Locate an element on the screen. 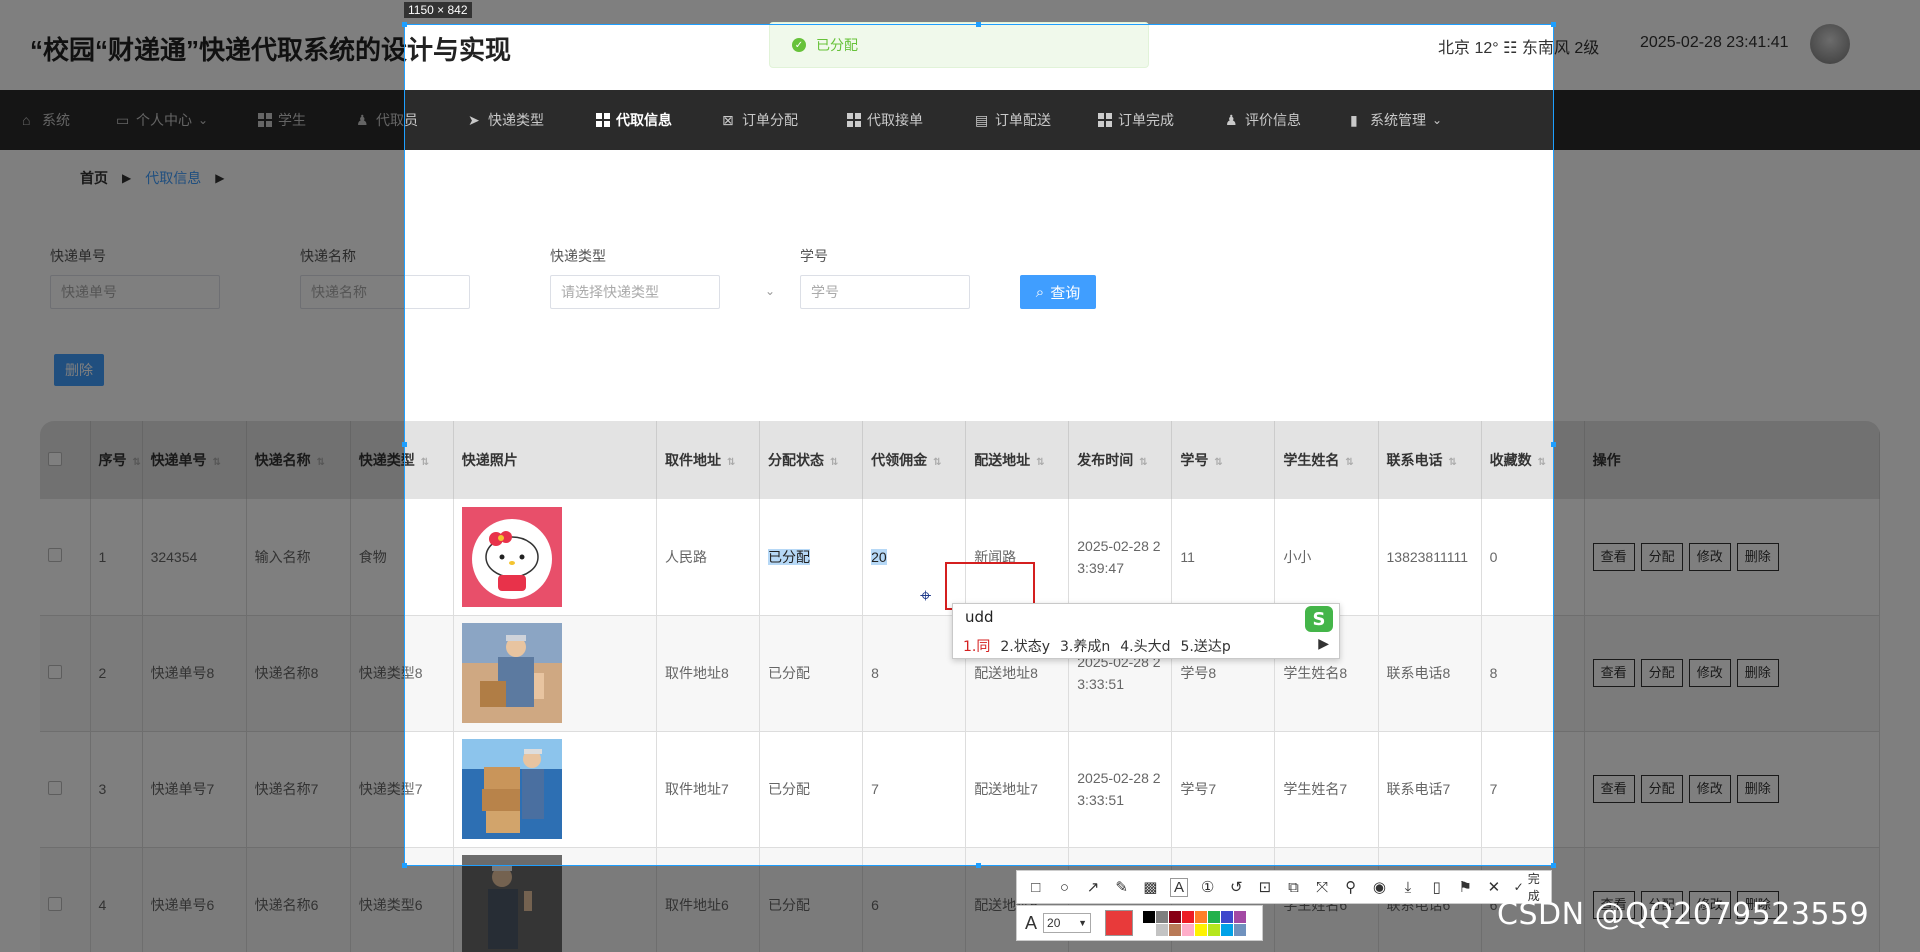  ime-candidate: 1.同 is located at coordinates (976, 646).